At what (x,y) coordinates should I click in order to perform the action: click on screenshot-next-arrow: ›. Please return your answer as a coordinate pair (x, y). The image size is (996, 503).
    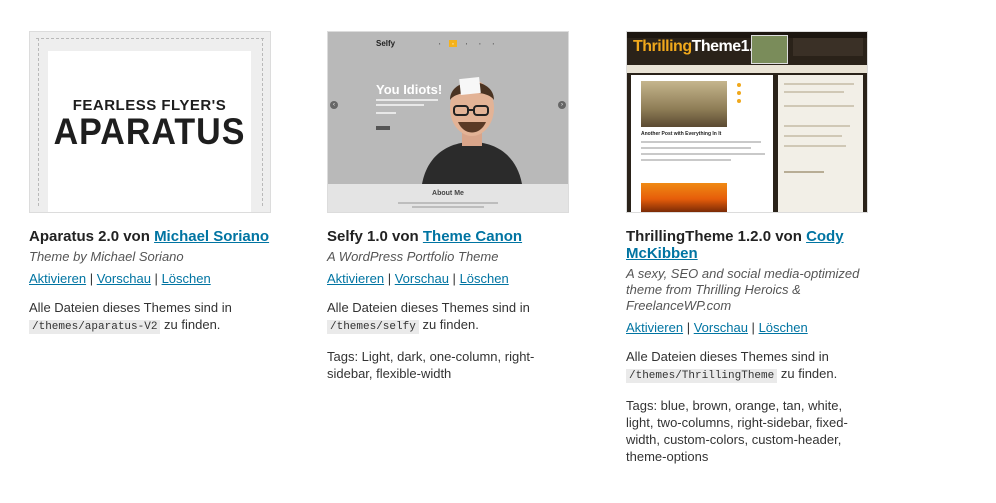
    Looking at the image, I should click on (562, 105).